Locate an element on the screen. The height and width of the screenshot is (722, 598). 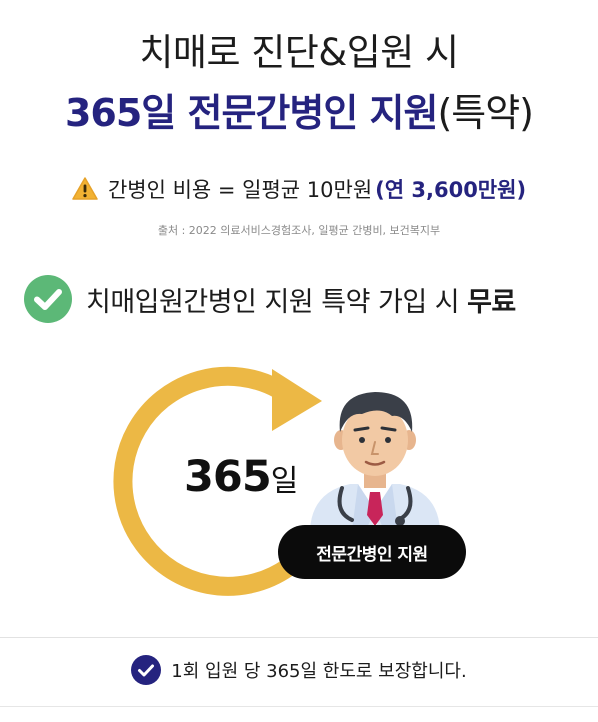
subtitle-suffix: (특약) is located at coordinates (485, 113).